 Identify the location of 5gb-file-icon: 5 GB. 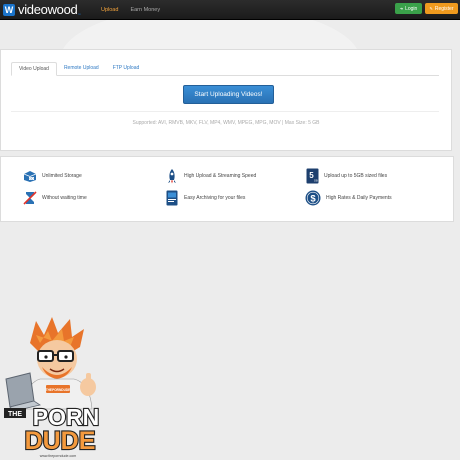
(312, 176).